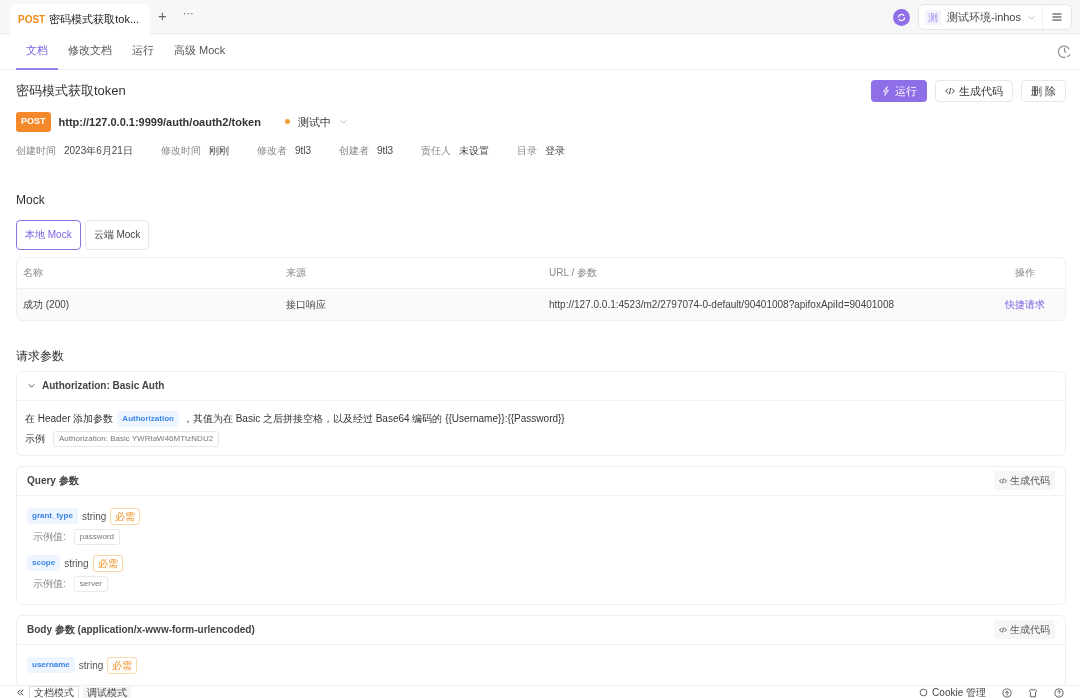 The height and width of the screenshot is (698, 1080). What do you see at coordinates (44, 563) in the screenshot?
I see `parameter-name: scope` at bounding box center [44, 563].